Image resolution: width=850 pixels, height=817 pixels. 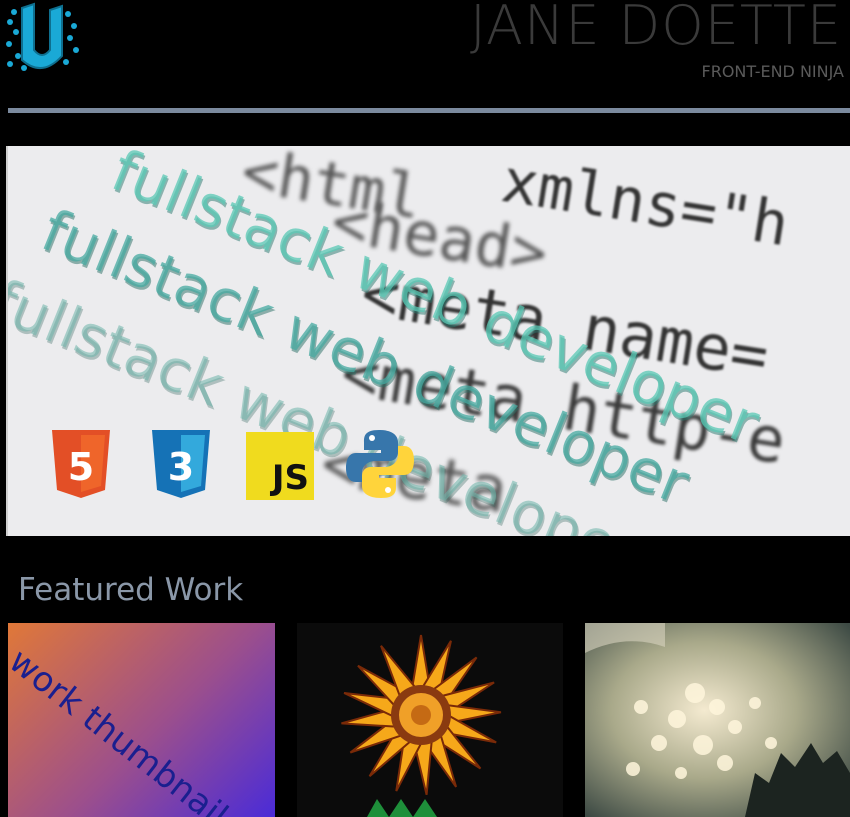 I want to click on work-thumbnail-label: work thumbnail, so click(x=122, y=729).